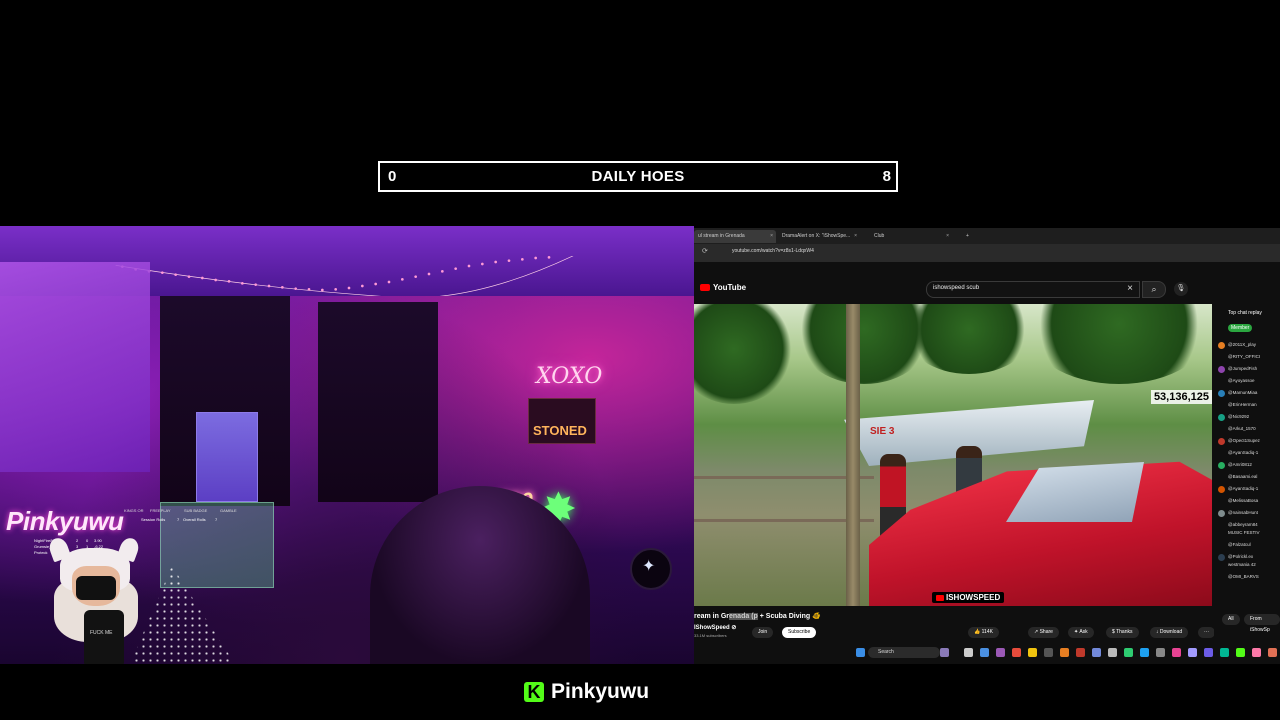 Image resolution: width=1280 pixels, height=720 pixels. I want to click on stoned-sign: STONED, so click(562, 421).